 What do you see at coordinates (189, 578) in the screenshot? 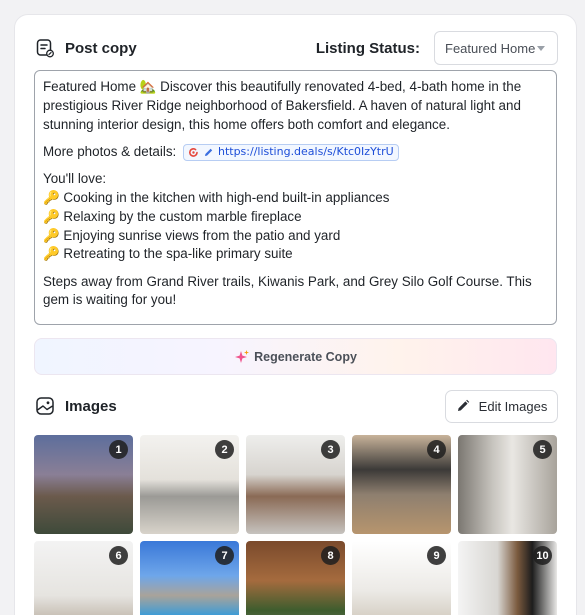
I see `image-thumbnail: 7` at bounding box center [189, 578].